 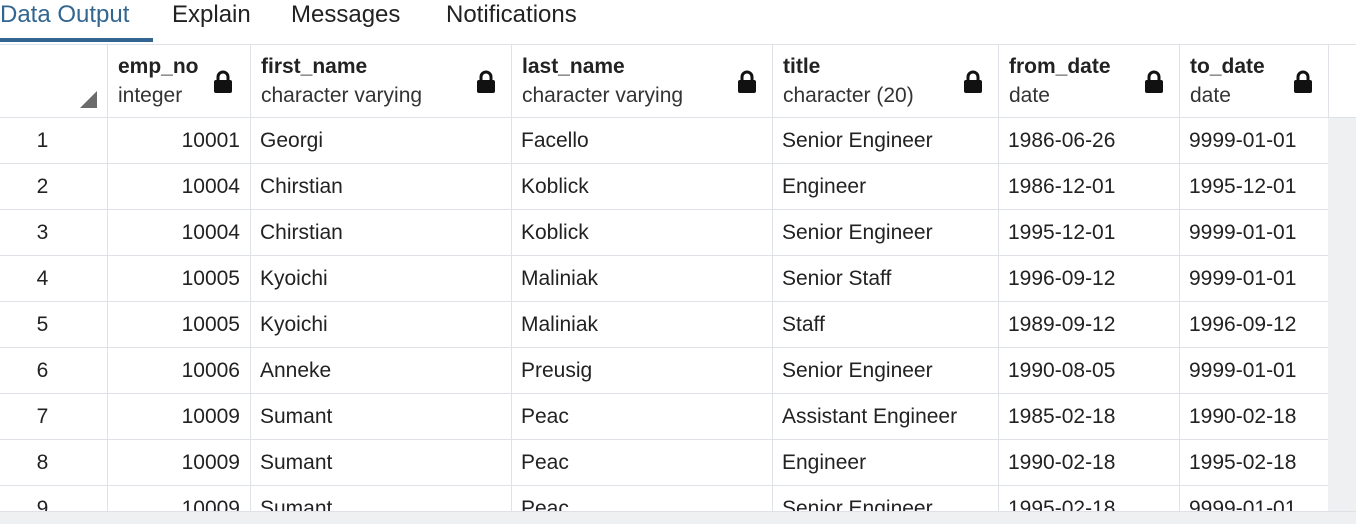 I want to click on row-number: 7, so click(x=54, y=416).